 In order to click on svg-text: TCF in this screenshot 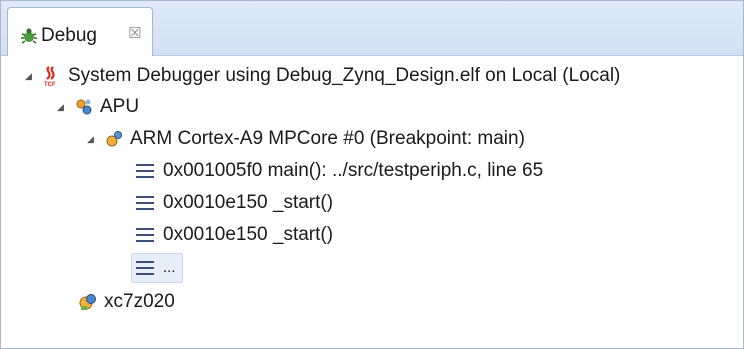, I will do `click(50, 84)`.